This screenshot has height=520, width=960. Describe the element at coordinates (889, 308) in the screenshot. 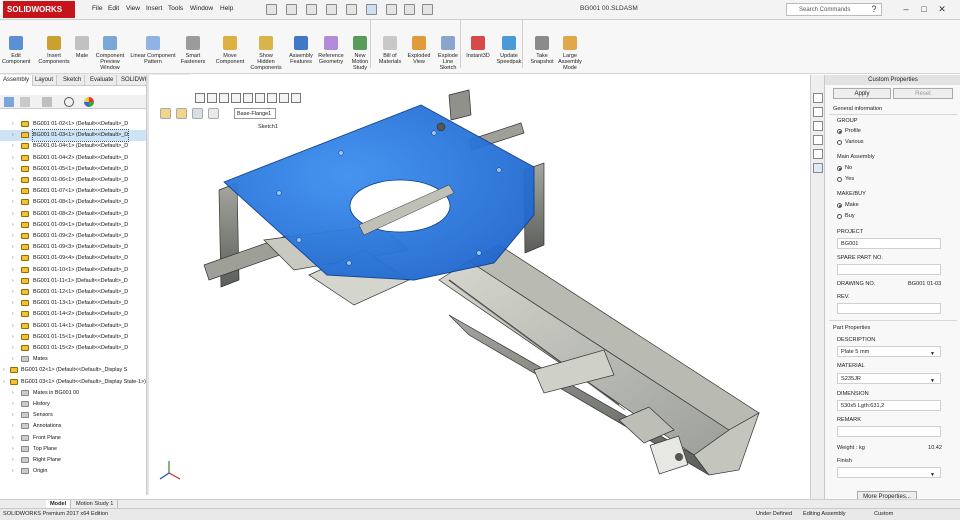

I see `rev-field` at that location.